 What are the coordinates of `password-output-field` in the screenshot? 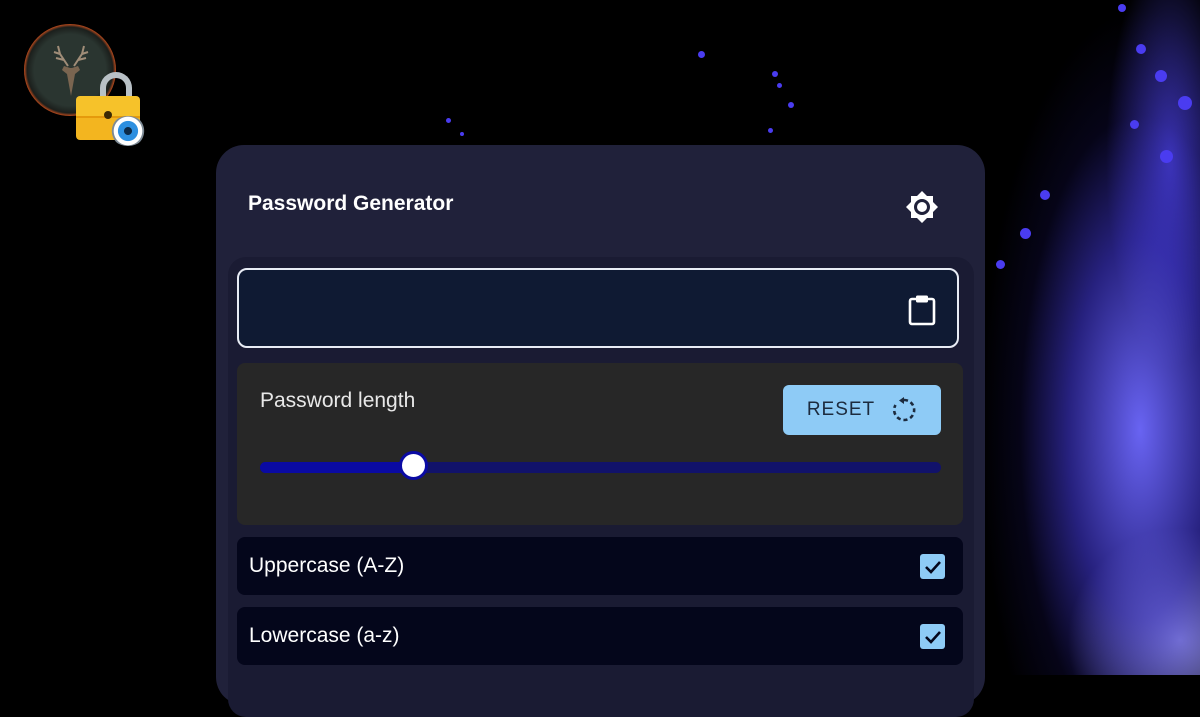 It's located at (598, 308).